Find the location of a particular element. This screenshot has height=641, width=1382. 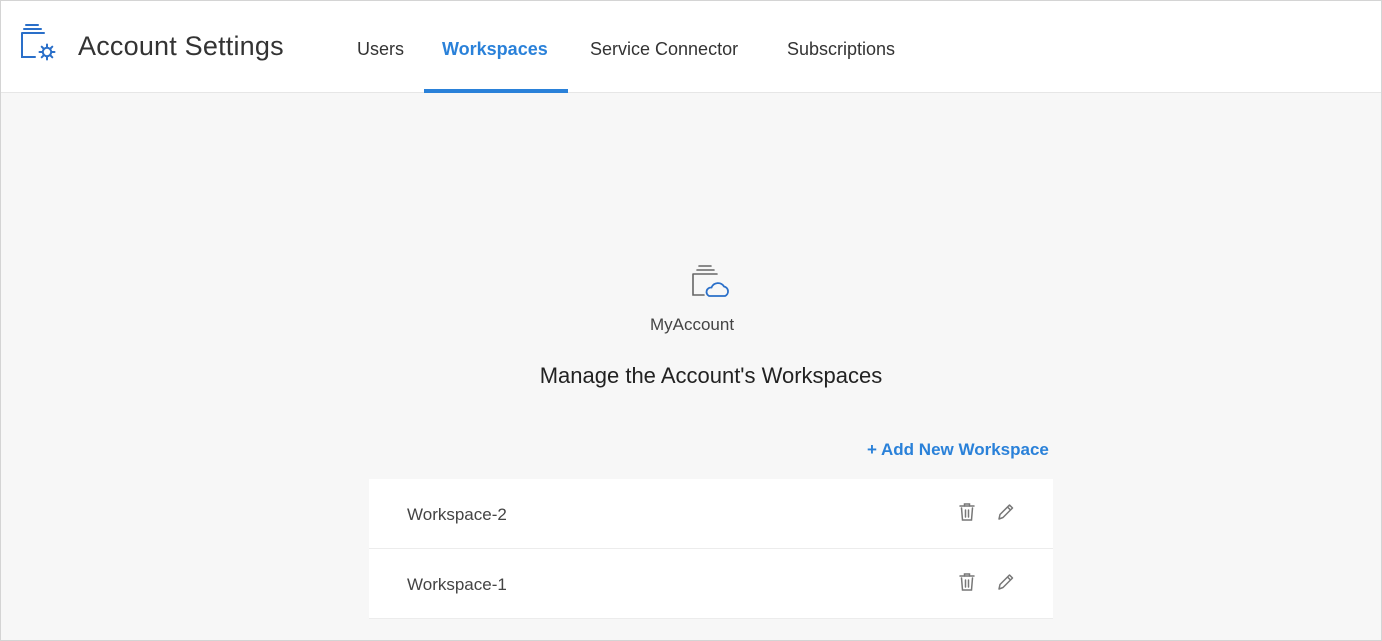

account-settings-gear-icon is located at coordinates (38, 42).